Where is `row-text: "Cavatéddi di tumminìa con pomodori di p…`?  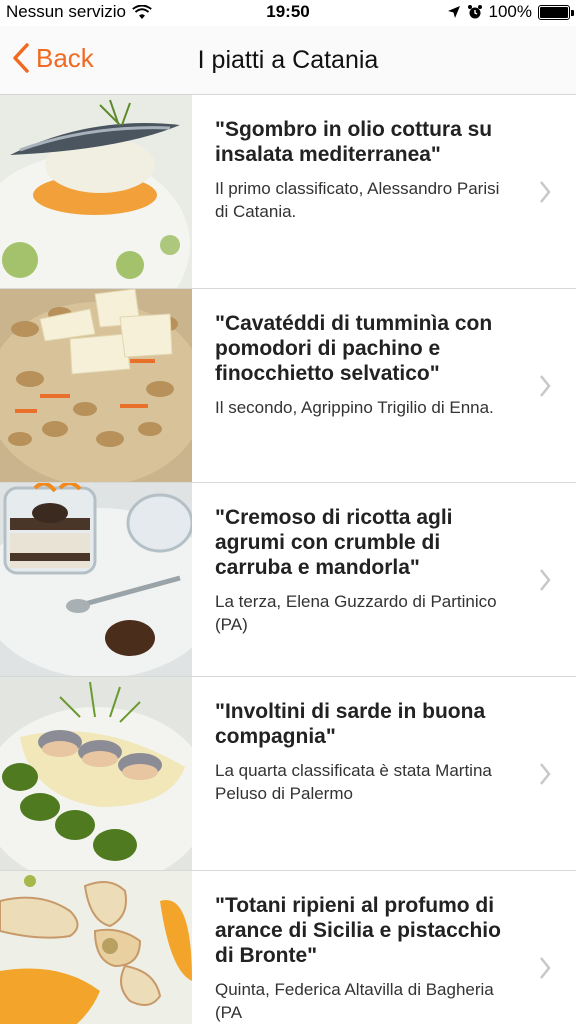
row-text: "Cavatéddi di tumminìa con pomodori di p… is located at coordinates (365, 365).